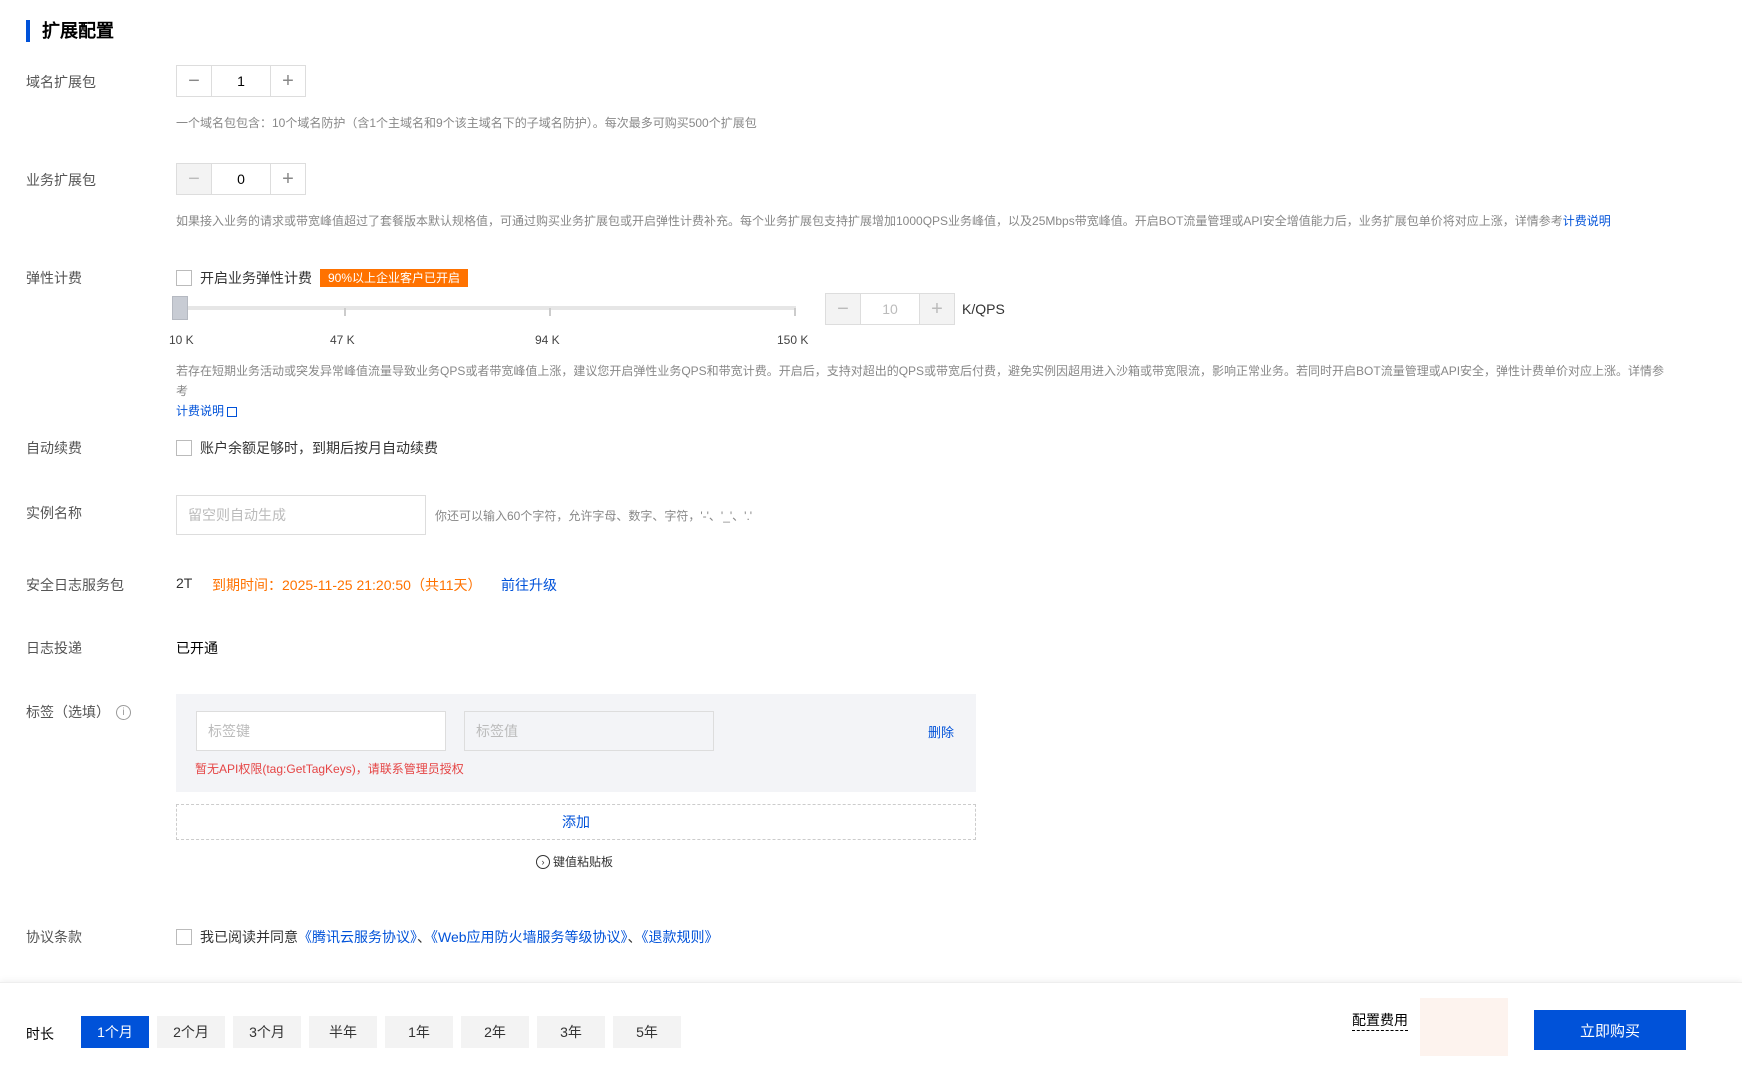  I want to click on slider-tick-label: 47 K, so click(342, 340).